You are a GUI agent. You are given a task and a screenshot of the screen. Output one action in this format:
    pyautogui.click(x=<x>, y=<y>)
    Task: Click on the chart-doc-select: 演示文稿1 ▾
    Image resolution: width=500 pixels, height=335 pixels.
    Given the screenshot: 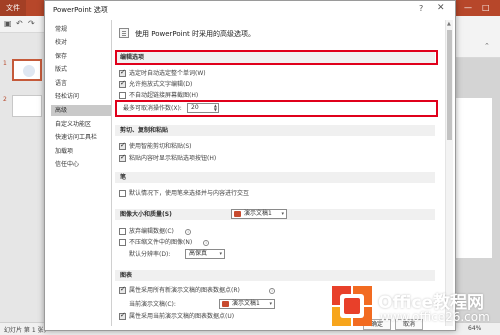 What is the action you would take?
    pyautogui.click(x=247, y=304)
    